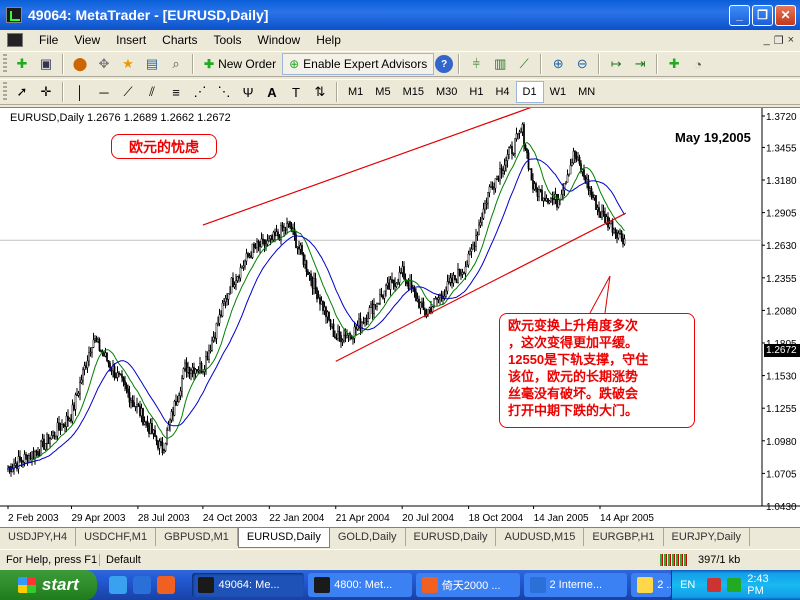 This screenshot has height=600, width=800. I want to click on close-button: ✕, so click(785, 15).